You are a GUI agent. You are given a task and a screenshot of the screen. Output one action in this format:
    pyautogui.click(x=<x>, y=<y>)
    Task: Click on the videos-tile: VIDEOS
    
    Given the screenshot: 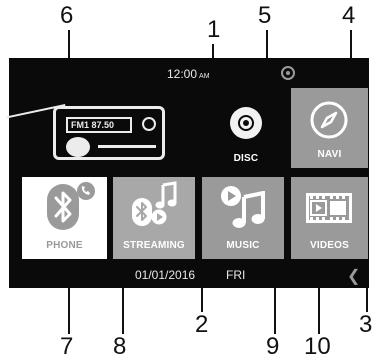 What is the action you would take?
    pyautogui.click(x=329, y=218)
    